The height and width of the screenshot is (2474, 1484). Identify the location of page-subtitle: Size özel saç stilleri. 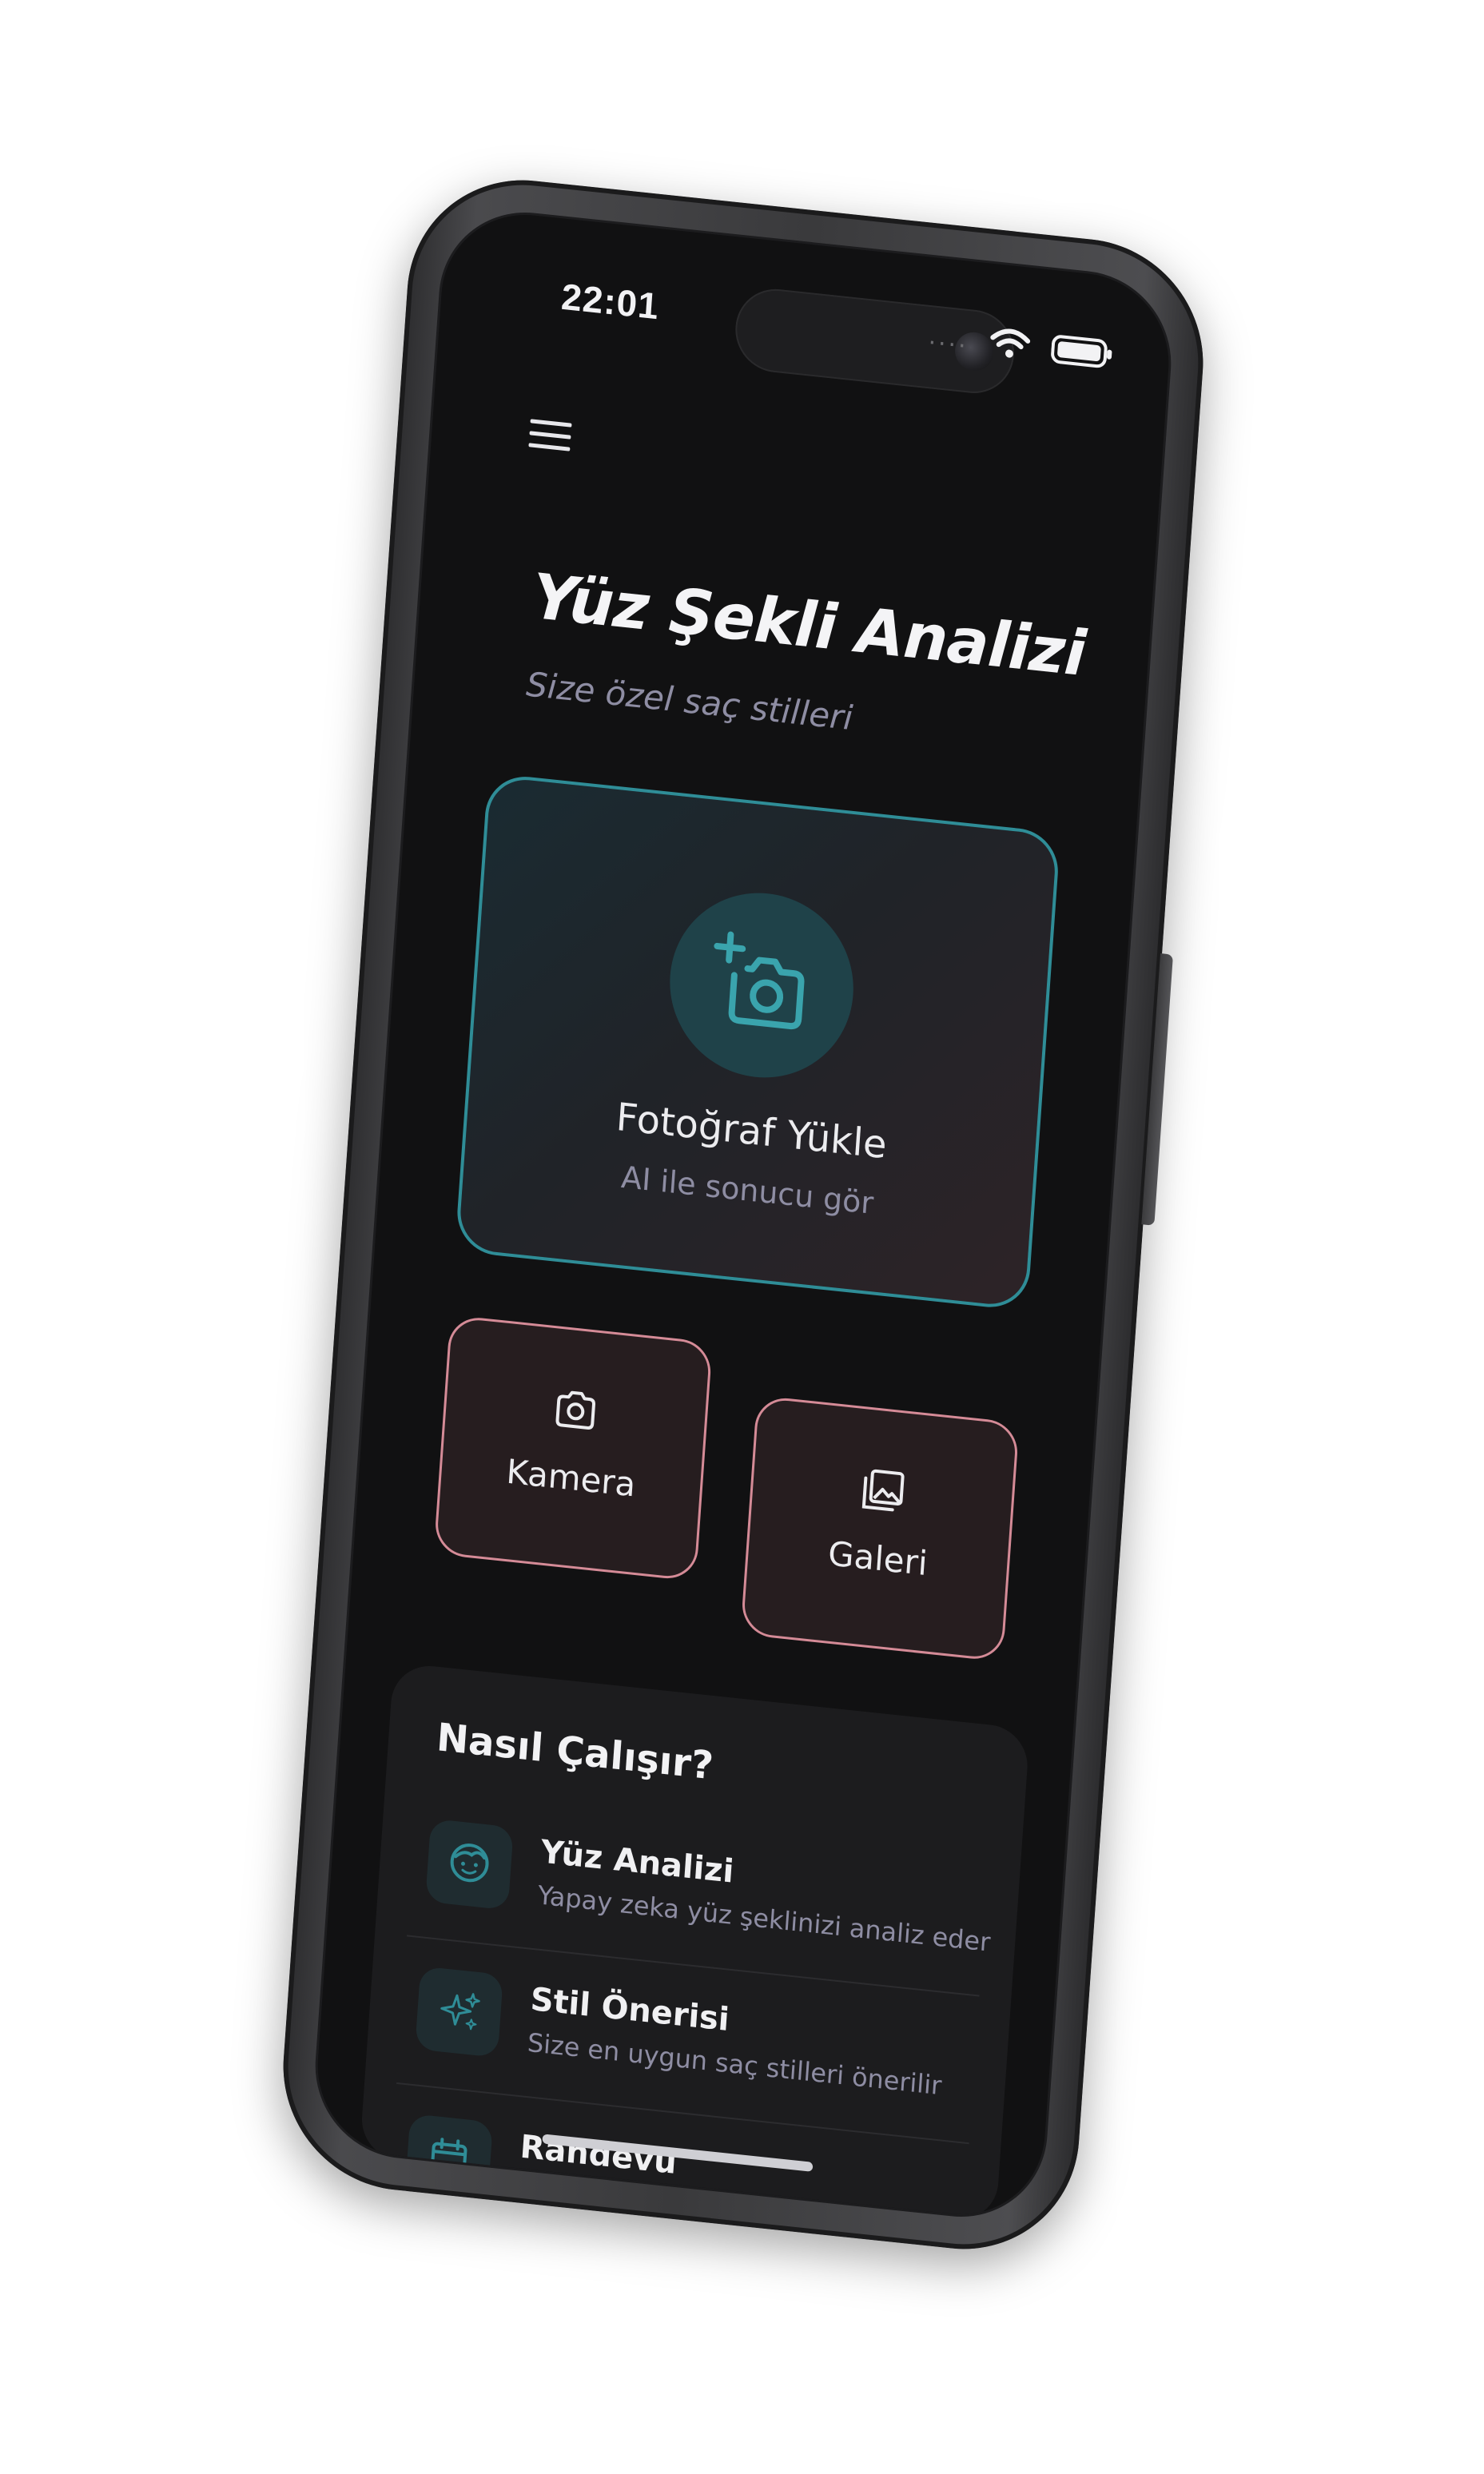
(689, 701).